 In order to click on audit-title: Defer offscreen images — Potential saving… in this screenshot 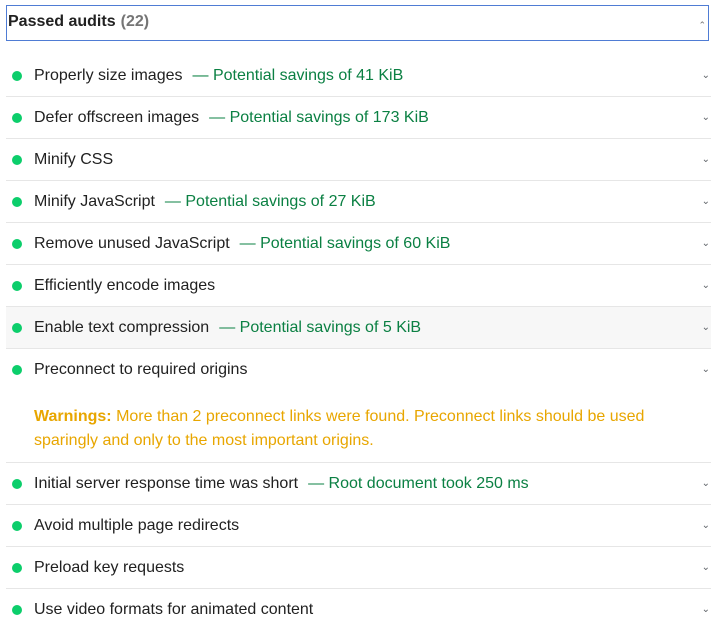, I will do `click(231, 117)`.